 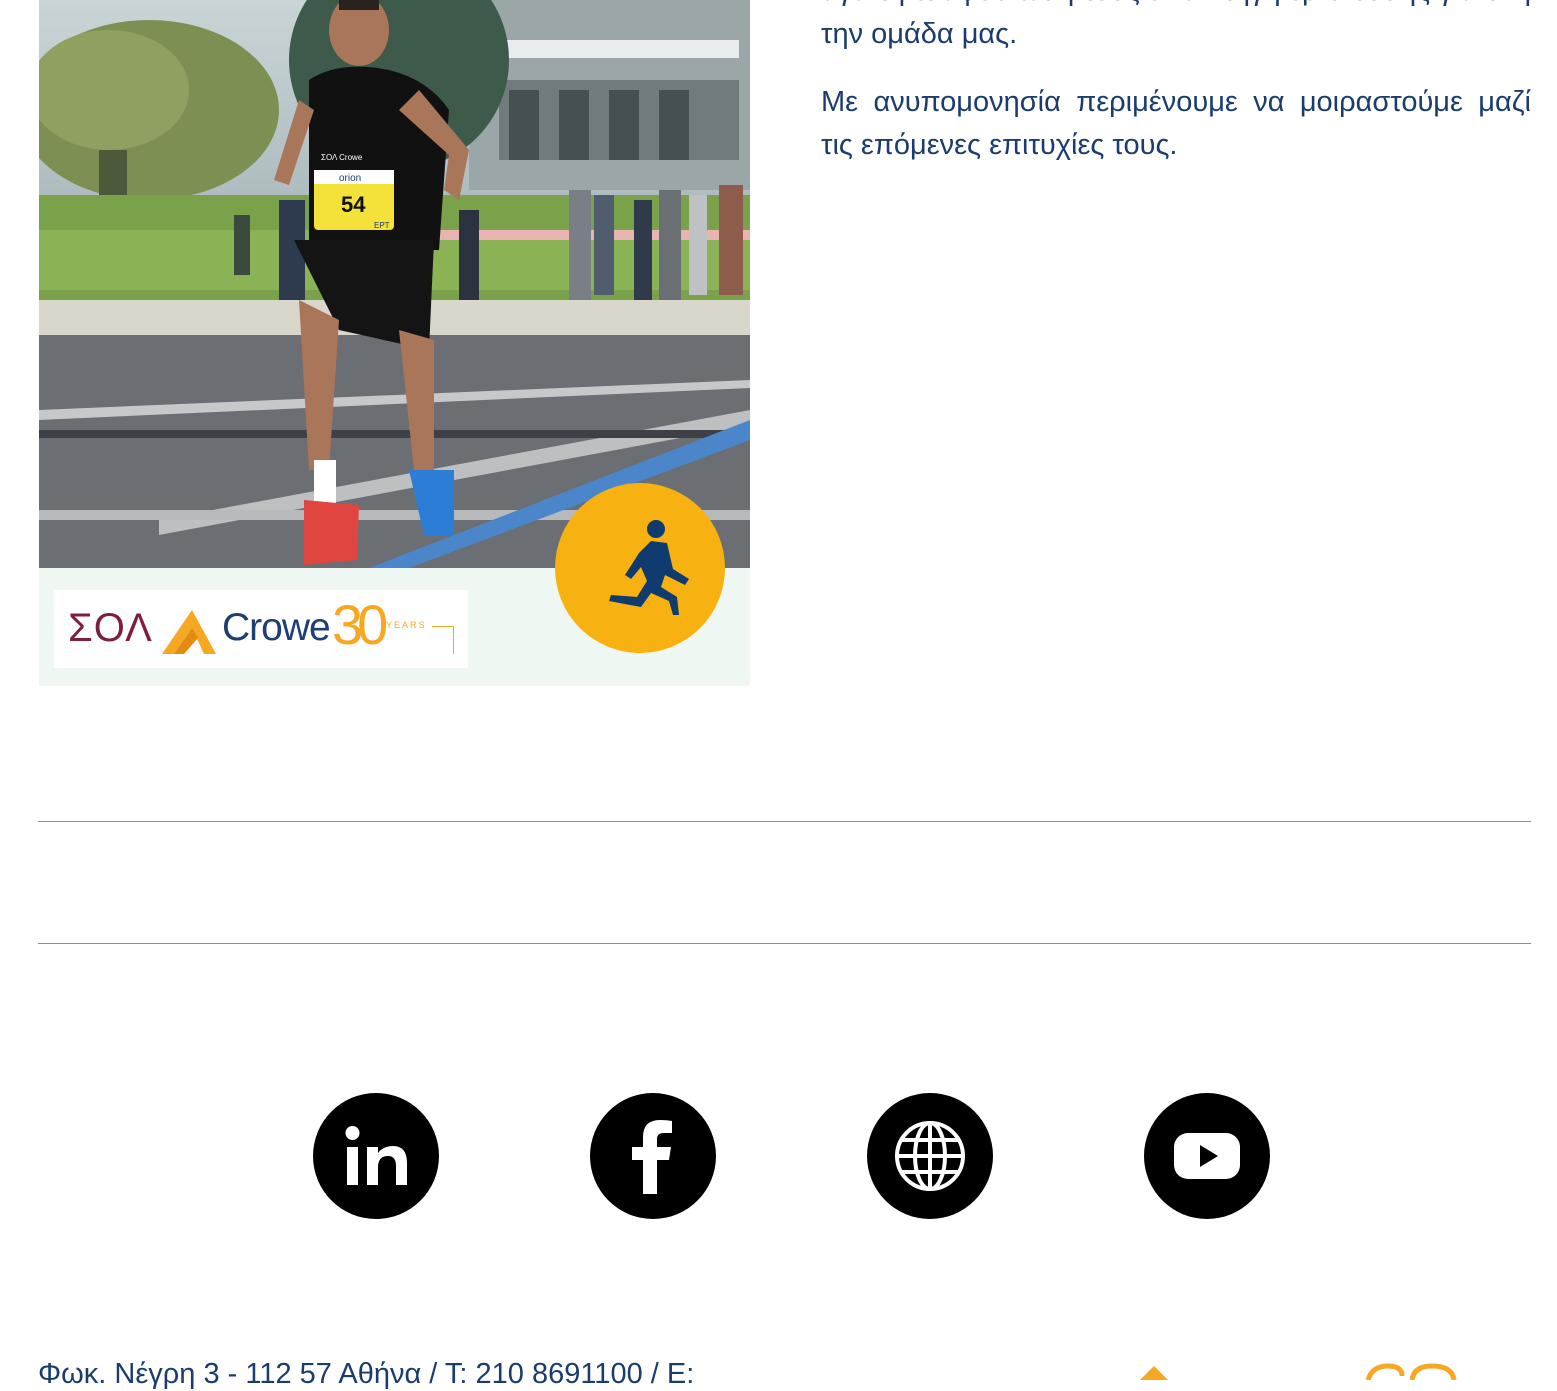 I want to click on divider-top, so click(x=784, y=821).